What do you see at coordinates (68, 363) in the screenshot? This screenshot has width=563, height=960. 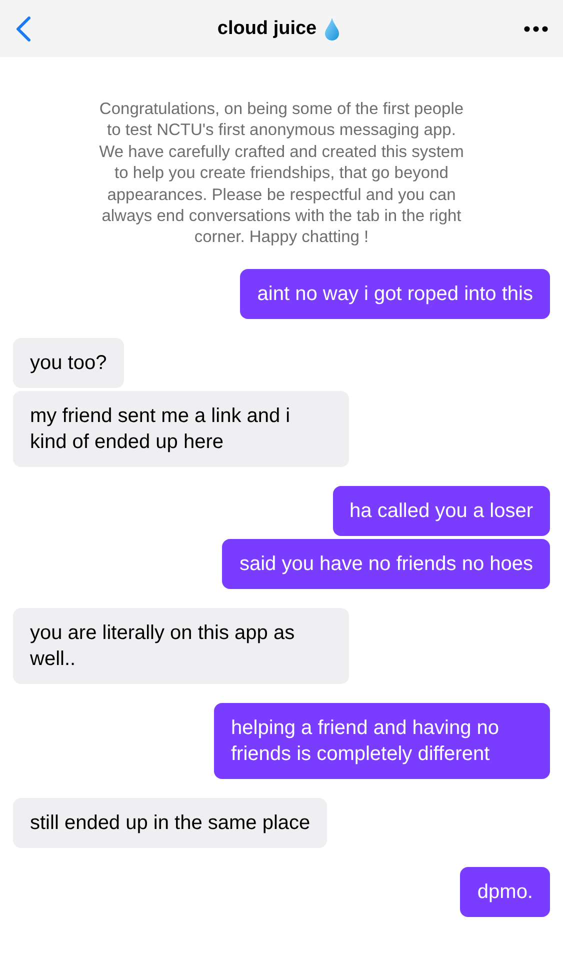 I see `received-message: you too?` at bounding box center [68, 363].